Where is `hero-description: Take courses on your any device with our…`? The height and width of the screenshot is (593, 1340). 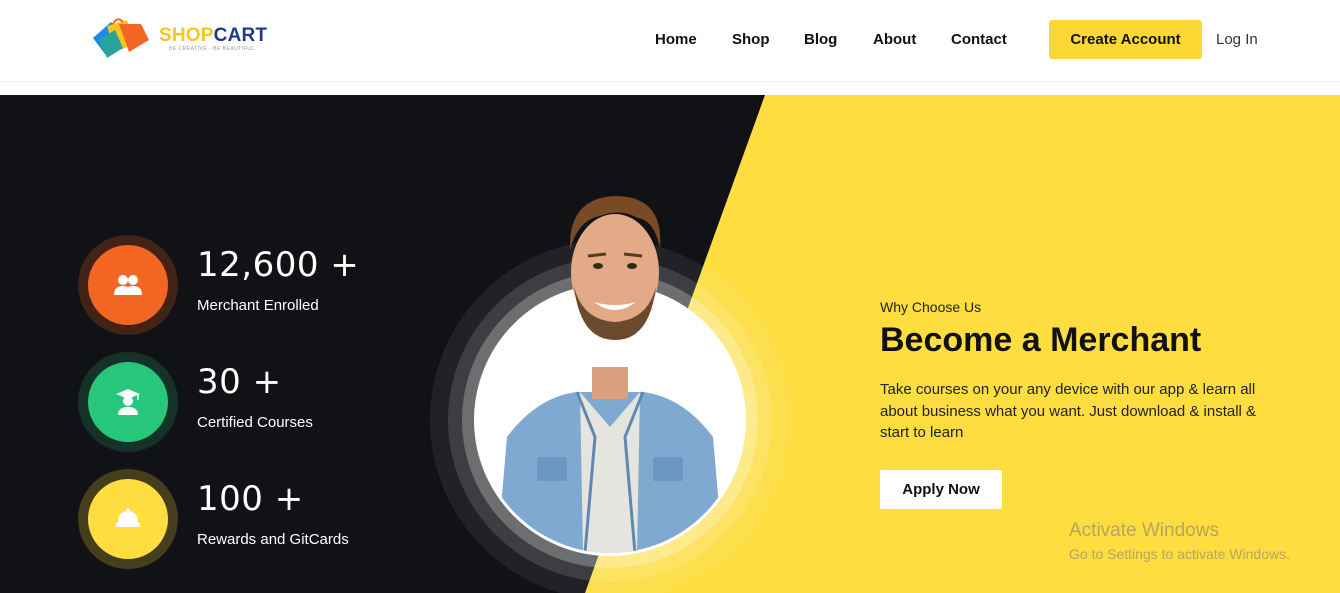 hero-description: Take courses on your any device with our… is located at coordinates (1068, 411).